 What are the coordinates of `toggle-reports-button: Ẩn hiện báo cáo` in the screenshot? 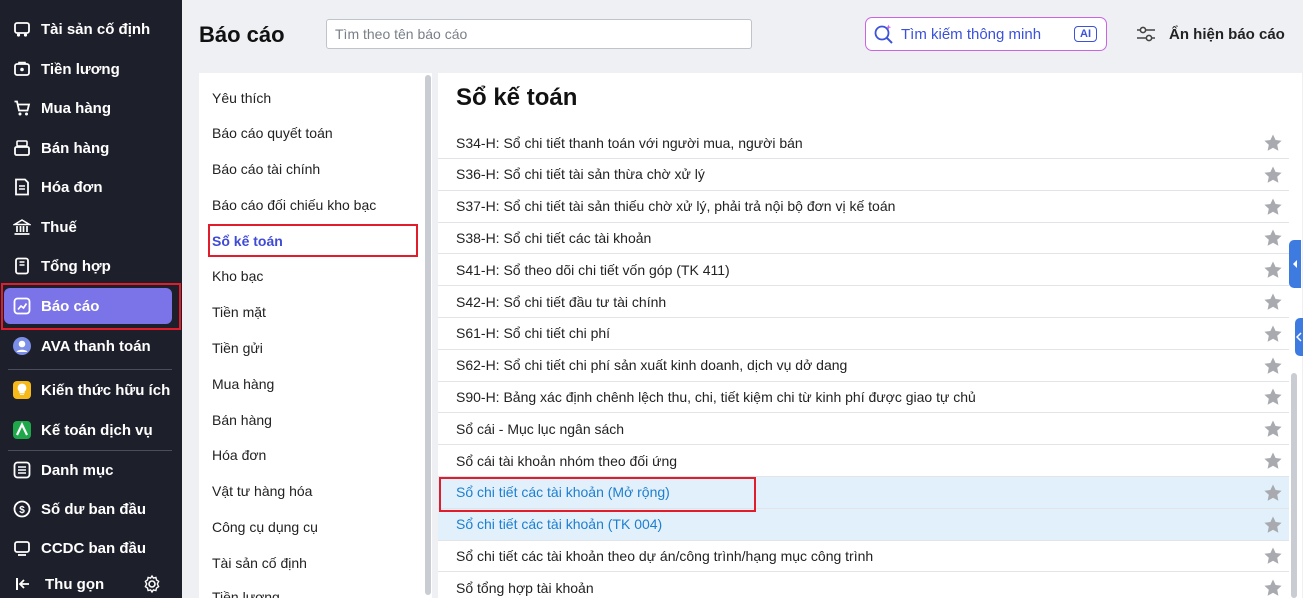 It's located at (1210, 34).